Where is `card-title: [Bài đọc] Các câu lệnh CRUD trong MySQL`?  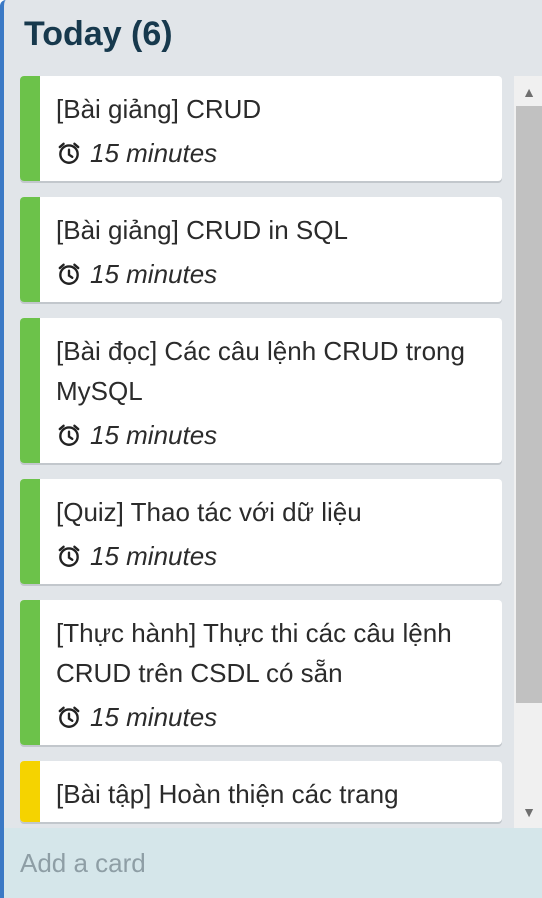 card-title: [Bài đọc] Các câu lệnh CRUD trong MySQL is located at coordinates (260, 371).